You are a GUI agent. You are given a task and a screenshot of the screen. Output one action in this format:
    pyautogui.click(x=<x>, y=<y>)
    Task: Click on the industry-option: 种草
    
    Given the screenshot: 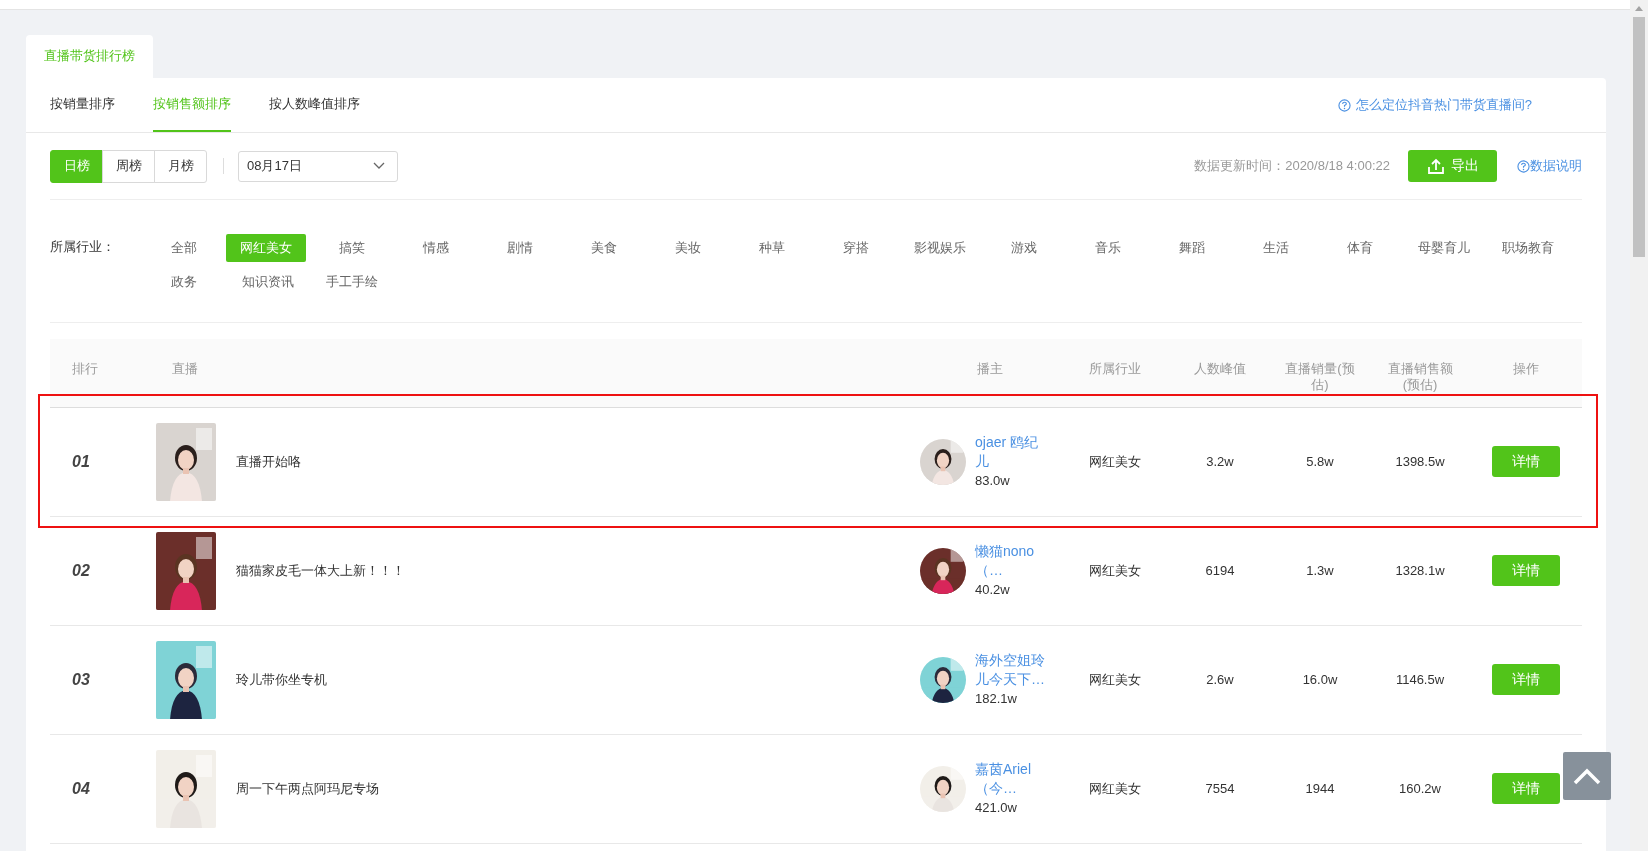 What is the action you would take?
    pyautogui.click(x=772, y=248)
    